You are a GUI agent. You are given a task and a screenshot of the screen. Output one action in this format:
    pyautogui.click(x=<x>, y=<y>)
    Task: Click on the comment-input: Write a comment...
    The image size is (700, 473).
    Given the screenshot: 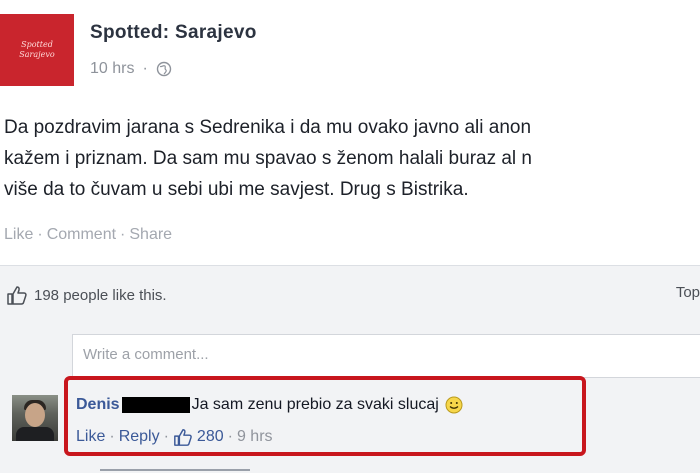 What is the action you would take?
    pyautogui.click(x=386, y=356)
    